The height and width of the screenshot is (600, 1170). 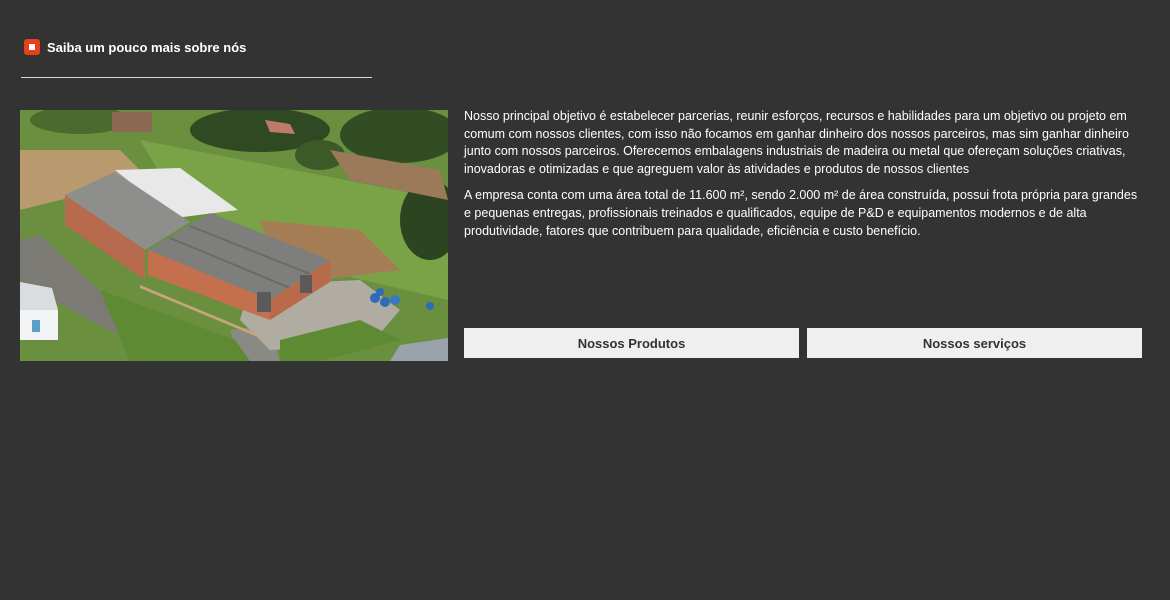 I want to click on square-bullet-icon, so click(x=32, y=47).